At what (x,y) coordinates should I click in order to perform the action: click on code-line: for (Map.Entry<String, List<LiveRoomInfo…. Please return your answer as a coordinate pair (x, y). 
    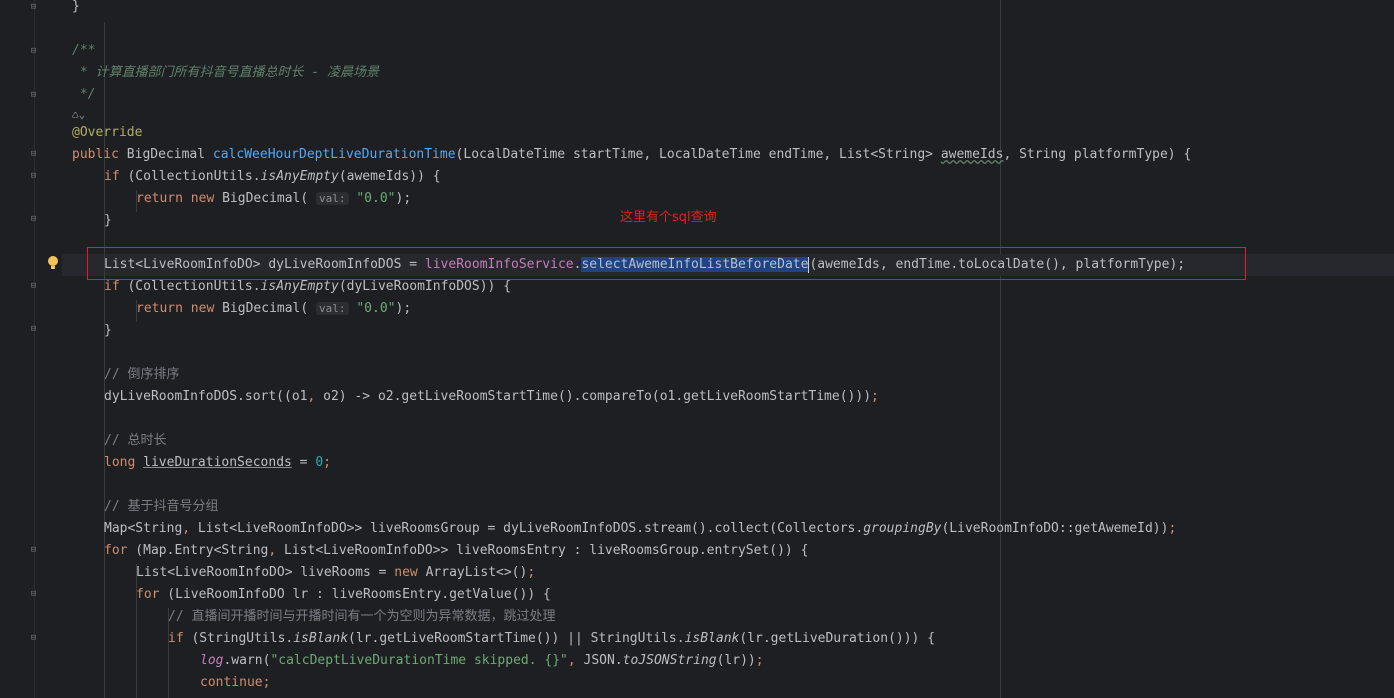
    Looking at the image, I should click on (456, 551).